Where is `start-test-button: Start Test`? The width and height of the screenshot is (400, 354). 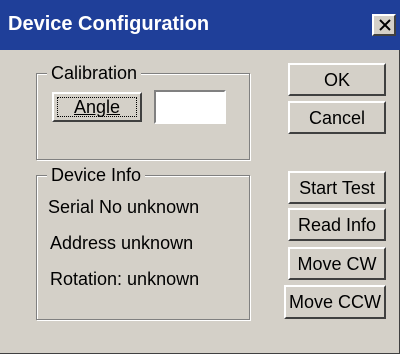
start-test-button: Start Test is located at coordinates (337, 187).